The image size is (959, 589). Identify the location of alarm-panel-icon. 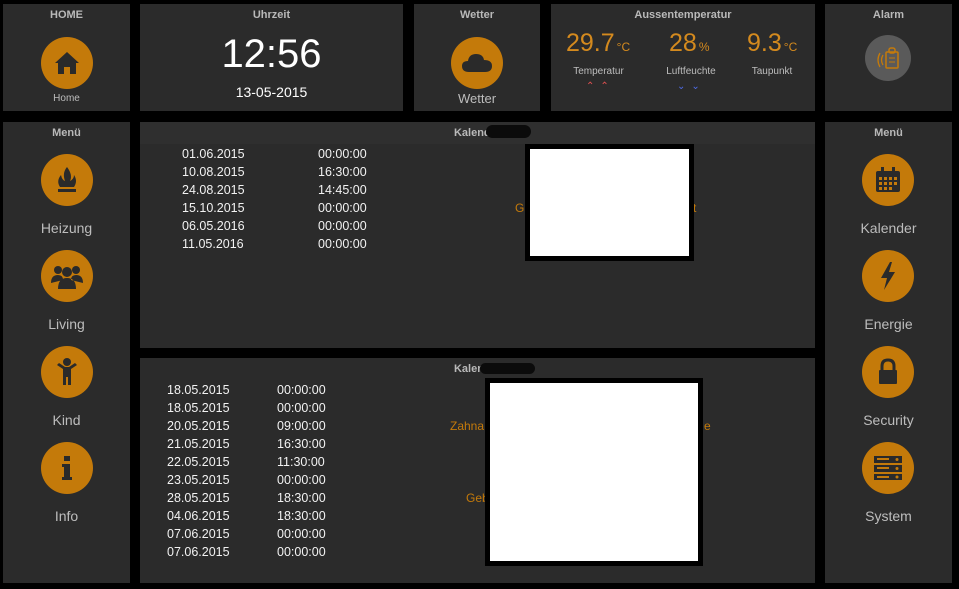
(888, 58).